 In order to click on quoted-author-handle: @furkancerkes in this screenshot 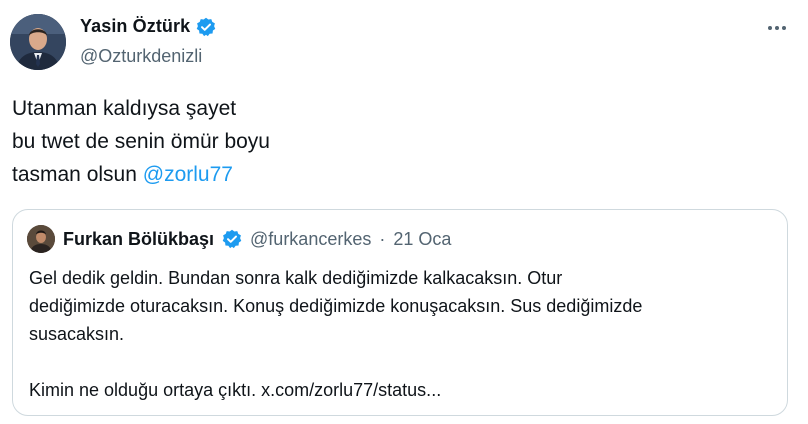, I will do `click(310, 239)`.